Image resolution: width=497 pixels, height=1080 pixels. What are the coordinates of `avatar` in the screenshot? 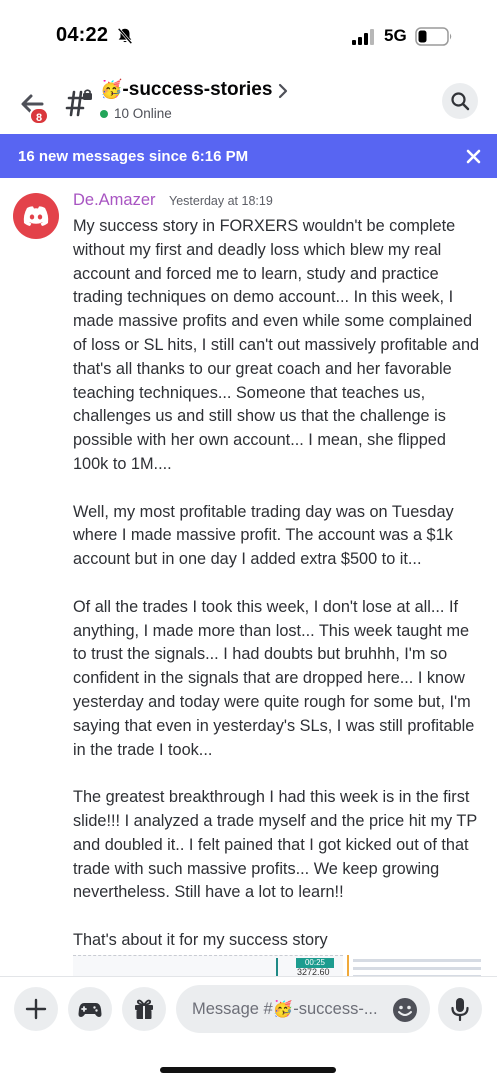 It's located at (36, 216).